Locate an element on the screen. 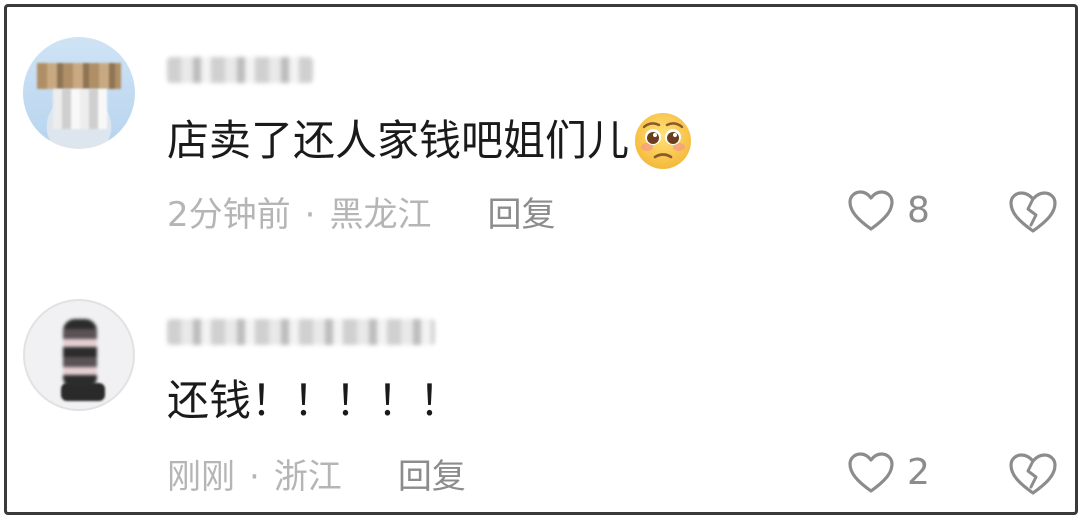 Image resolution: width=1080 pixels, height=517 pixels. comment-time: 刚刚 is located at coordinates (201, 477).